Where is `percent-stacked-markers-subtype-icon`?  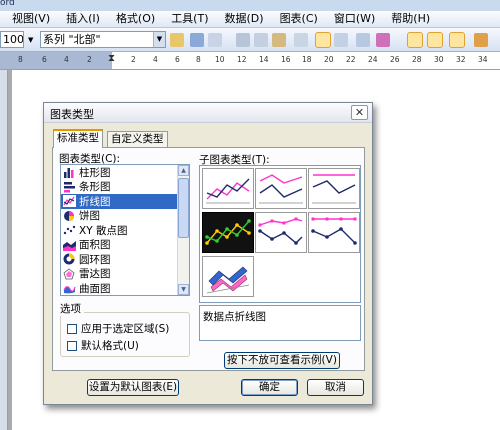 percent-stacked-markers-subtype-icon is located at coordinates (334, 231).